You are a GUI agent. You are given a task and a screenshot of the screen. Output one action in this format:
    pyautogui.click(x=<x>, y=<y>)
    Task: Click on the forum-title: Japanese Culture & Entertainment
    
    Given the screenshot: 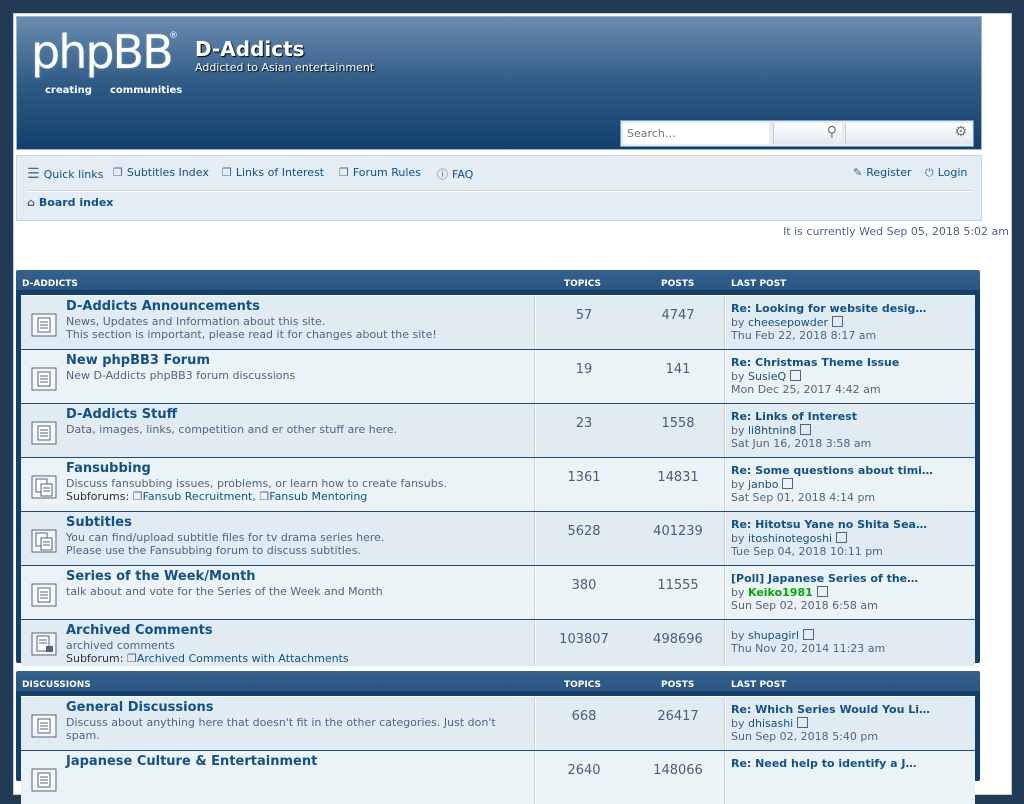 What is the action you would take?
    pyautogui.click(x=191, y=761)
    